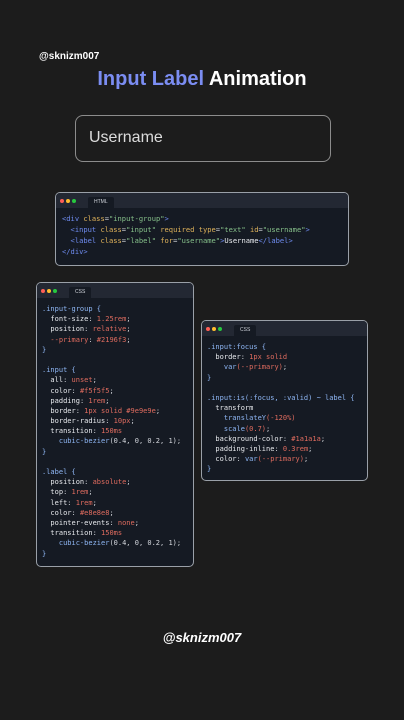 This screenshot has height=720, width=404. I want to click on code-line: padding-inline: 0.3rem;, so click(284, 449).